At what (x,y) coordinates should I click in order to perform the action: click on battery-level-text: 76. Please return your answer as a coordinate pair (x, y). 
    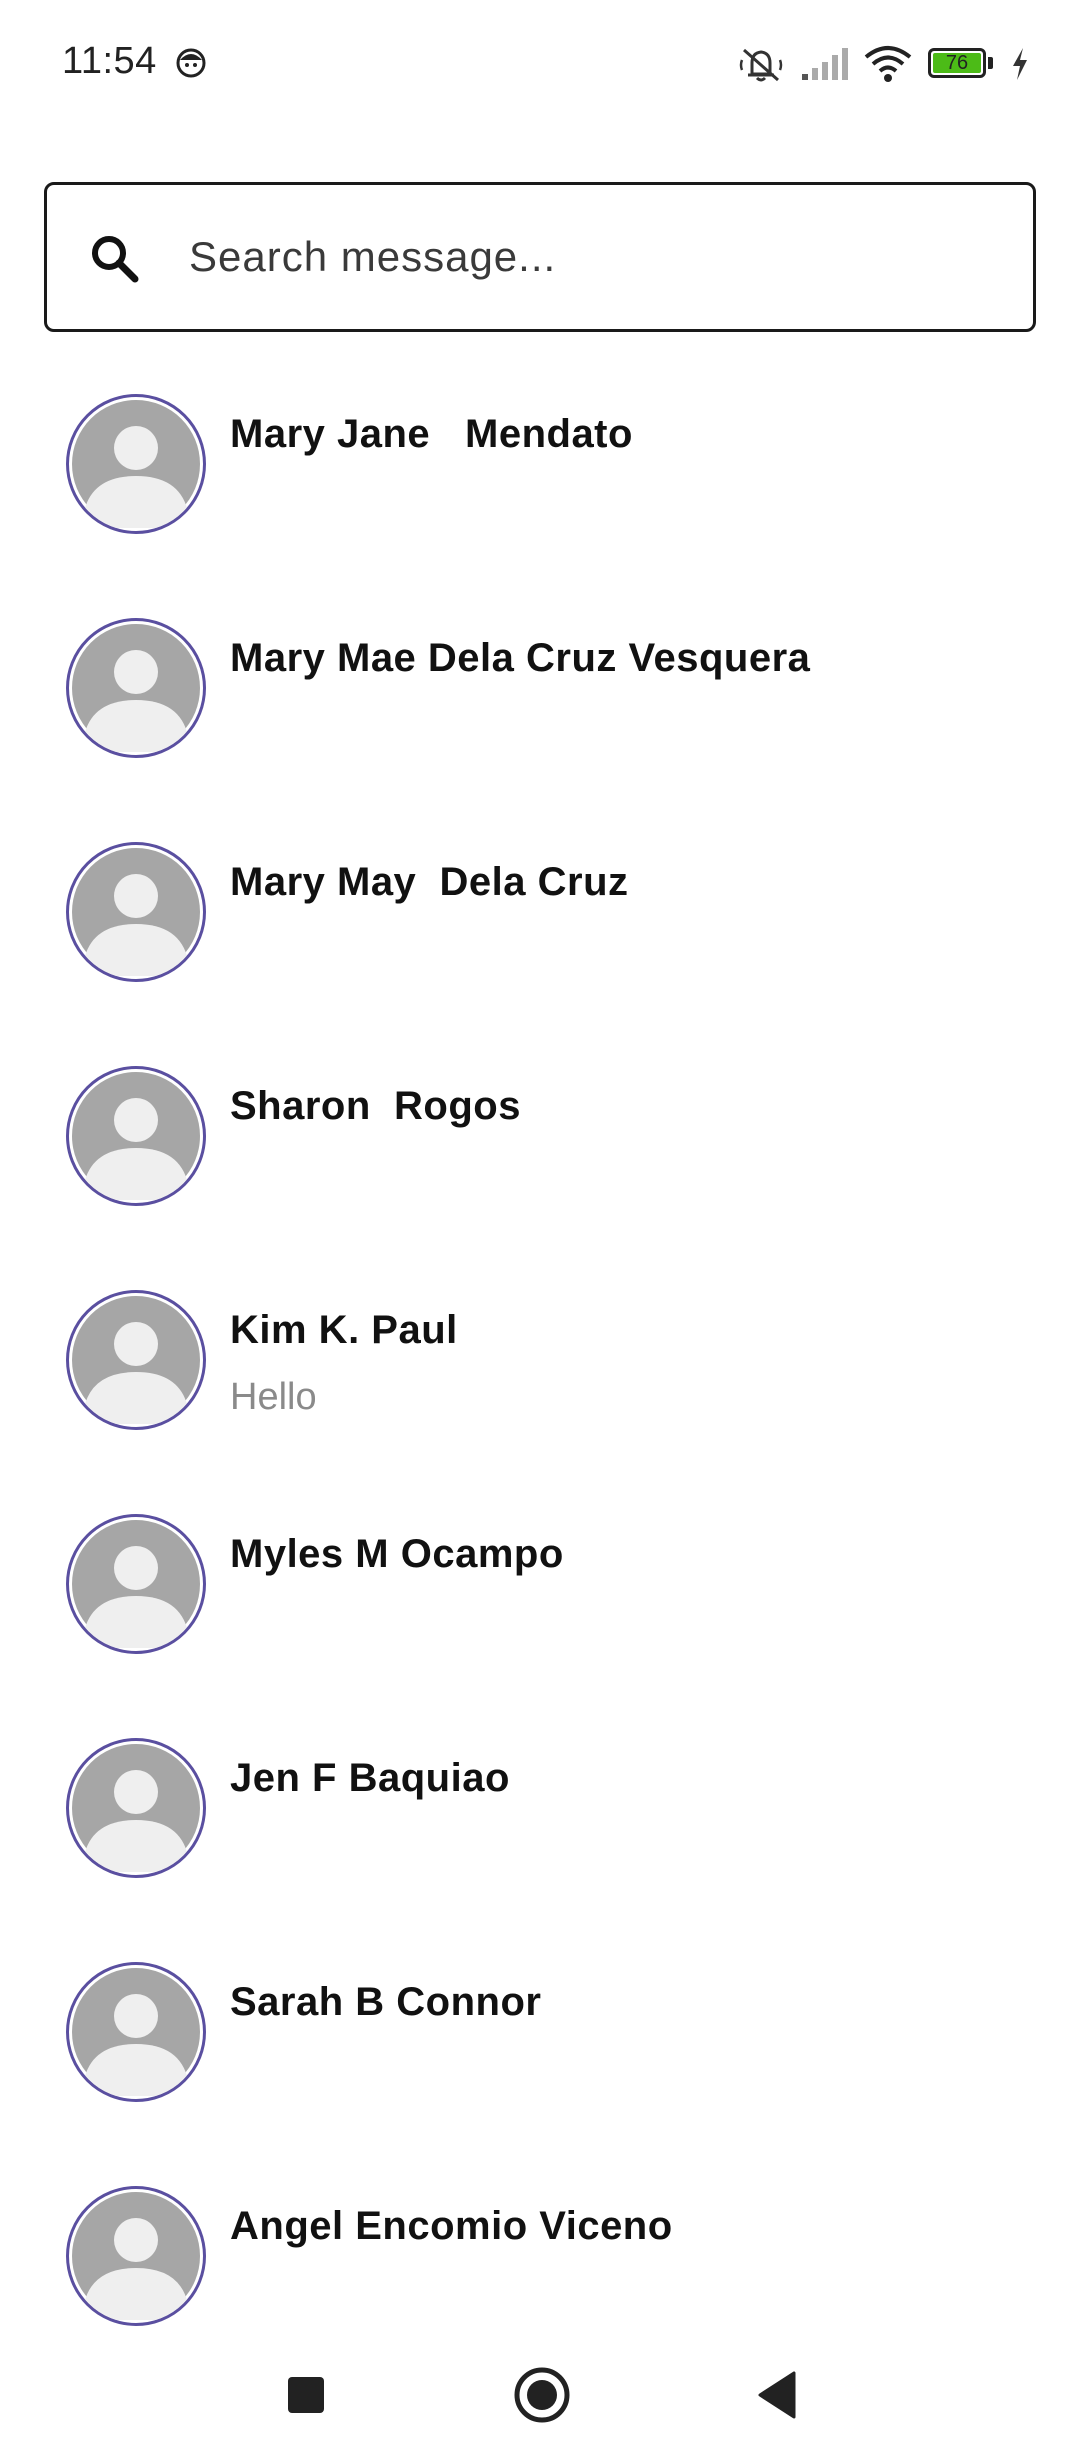
    Looking at the image, I should click on (957, 63).